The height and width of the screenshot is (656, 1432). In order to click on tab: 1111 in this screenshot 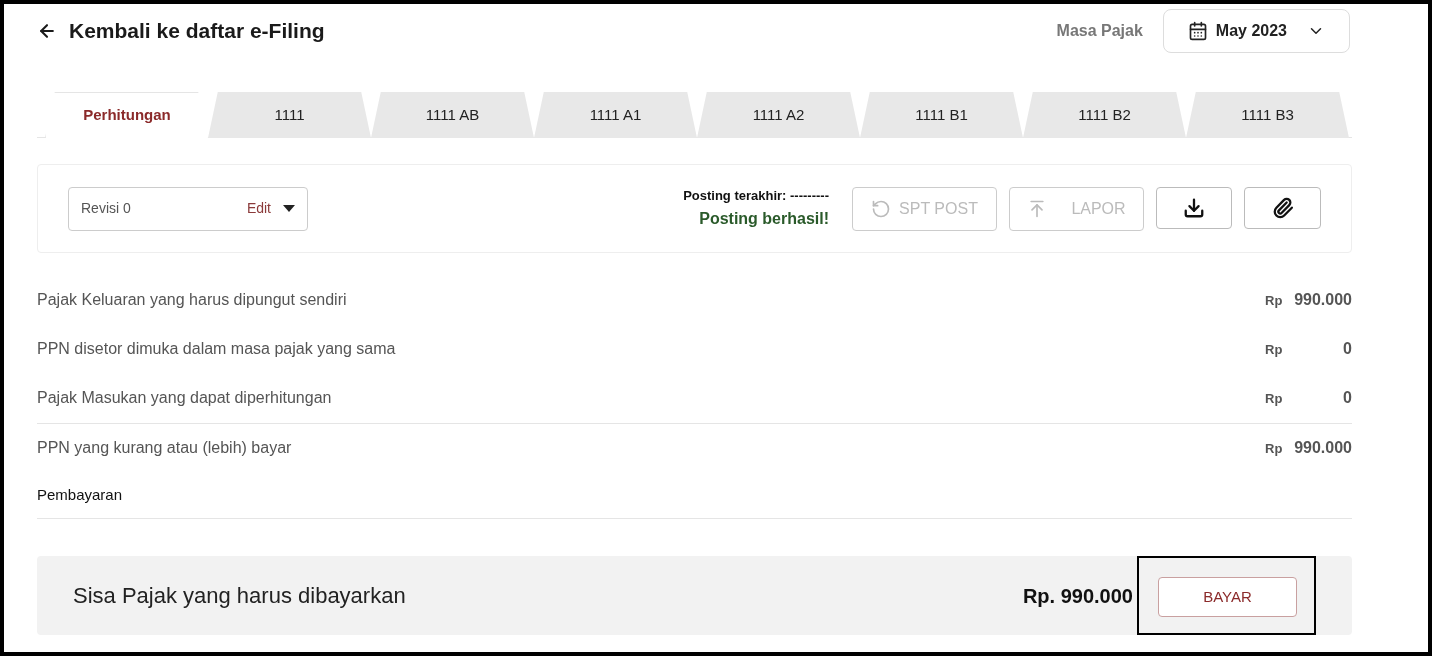, I will do `click(289, 115)`.